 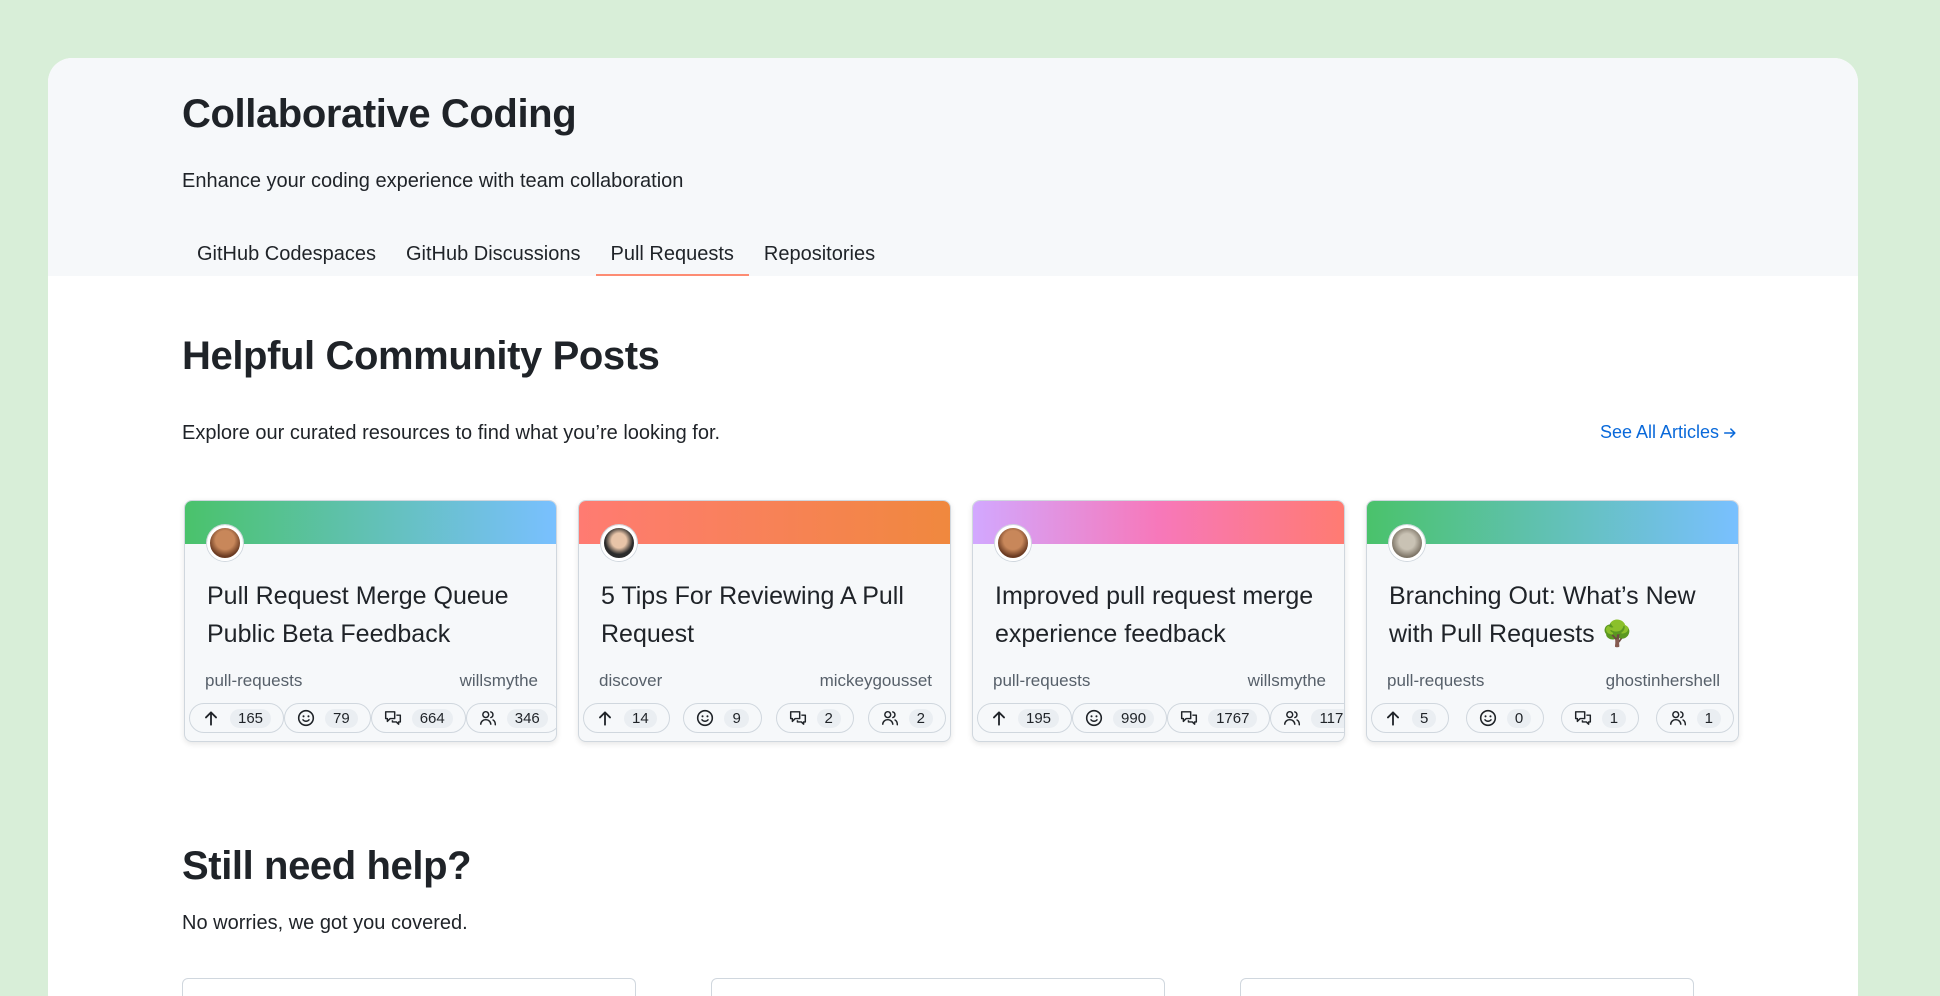 I want to click on card-author: mickeygousset, so click(x=876, y=681).